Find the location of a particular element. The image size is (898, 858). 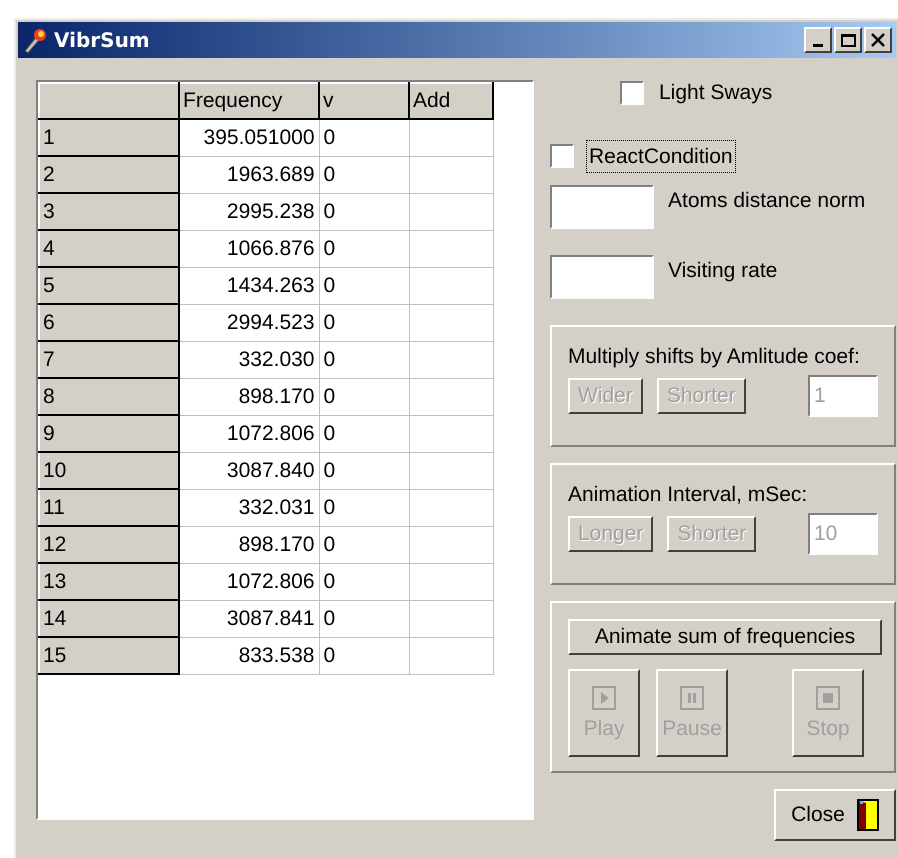

row-header: 12 is located at coordinates (109, 544).